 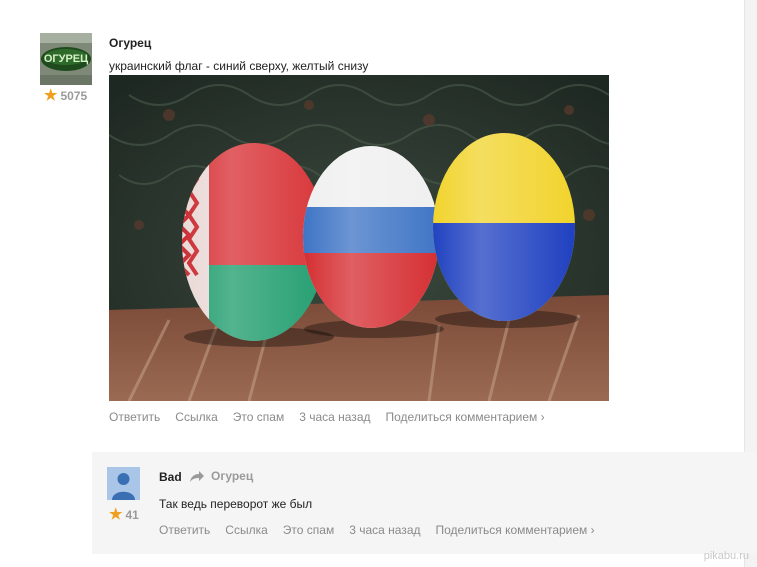 I want to click on reply-text: Так ведь переворот же был, so click(x=236, y=504).